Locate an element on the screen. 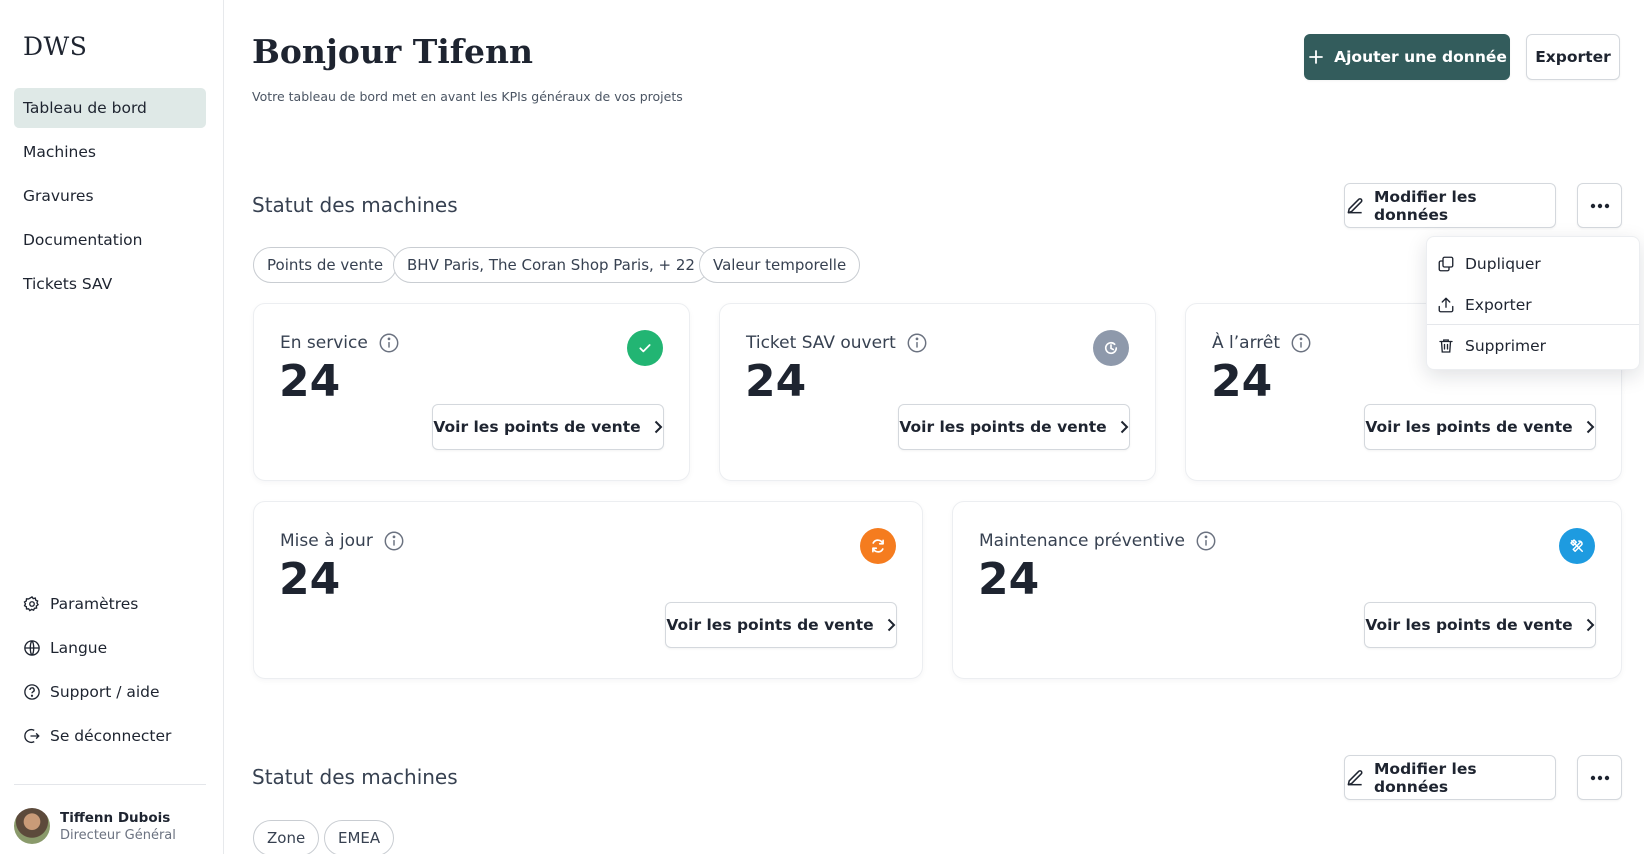  logo: DWS is located at coordinates (55, 46).